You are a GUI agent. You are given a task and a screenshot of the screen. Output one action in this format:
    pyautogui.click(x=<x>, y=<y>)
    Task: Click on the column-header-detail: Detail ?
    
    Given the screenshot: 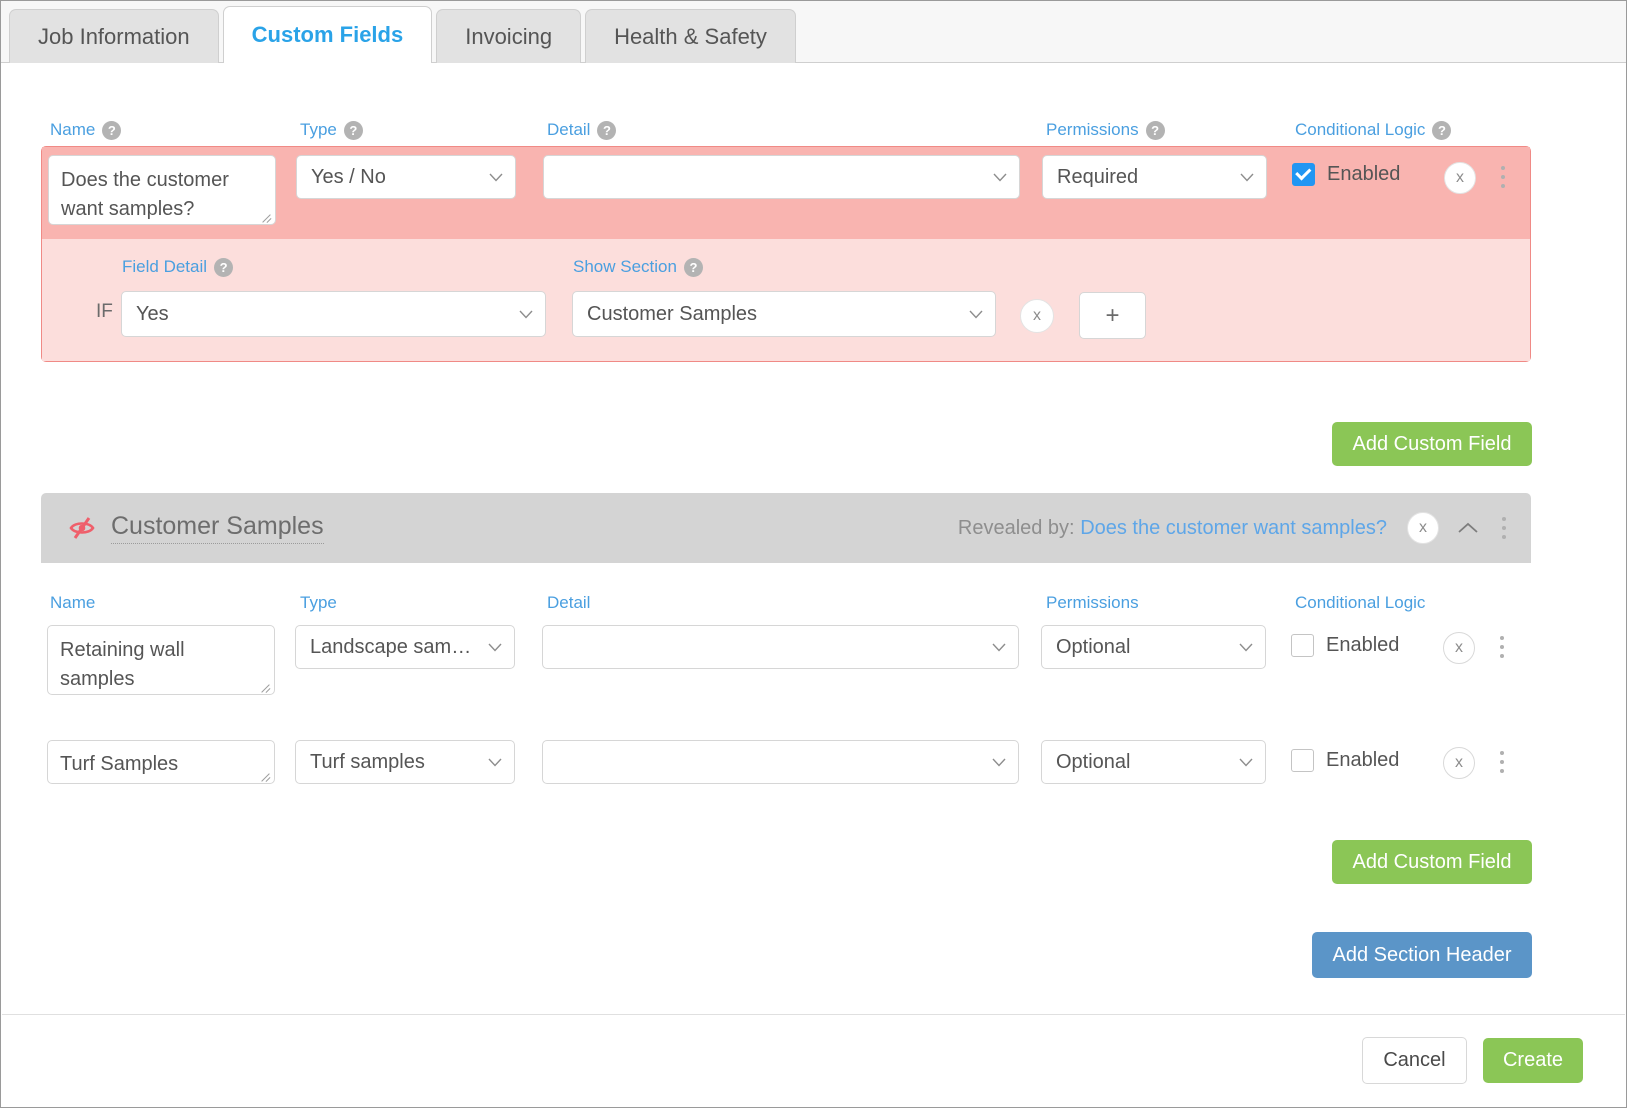 What is the action you would take?
    pyautogui.click(x=582, y=130)
    